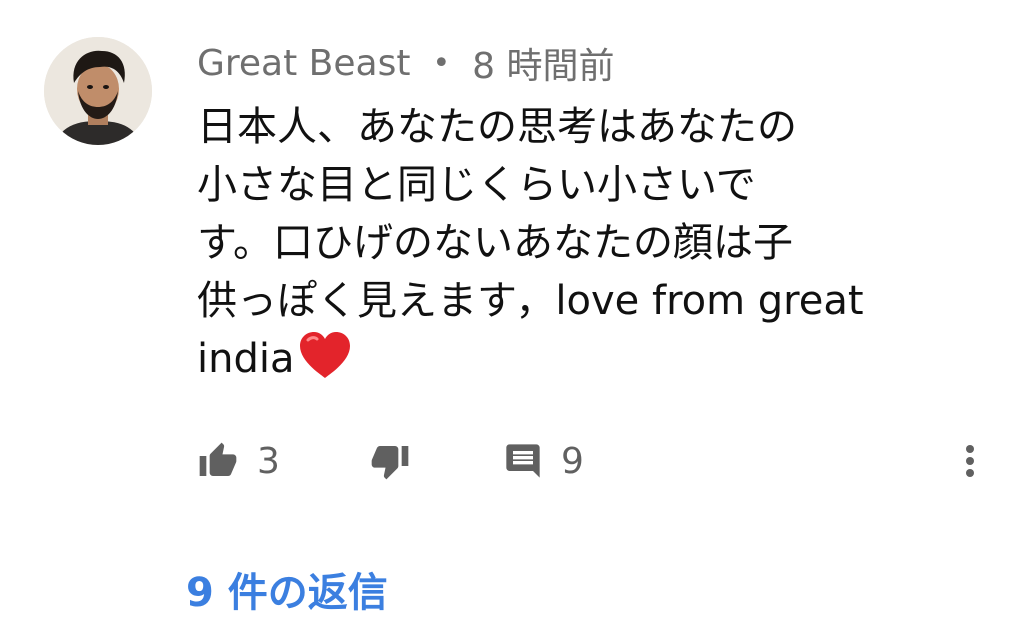 This screenshot has width=1024, height=636. I want to click on dislike-button, so click(390, 461).